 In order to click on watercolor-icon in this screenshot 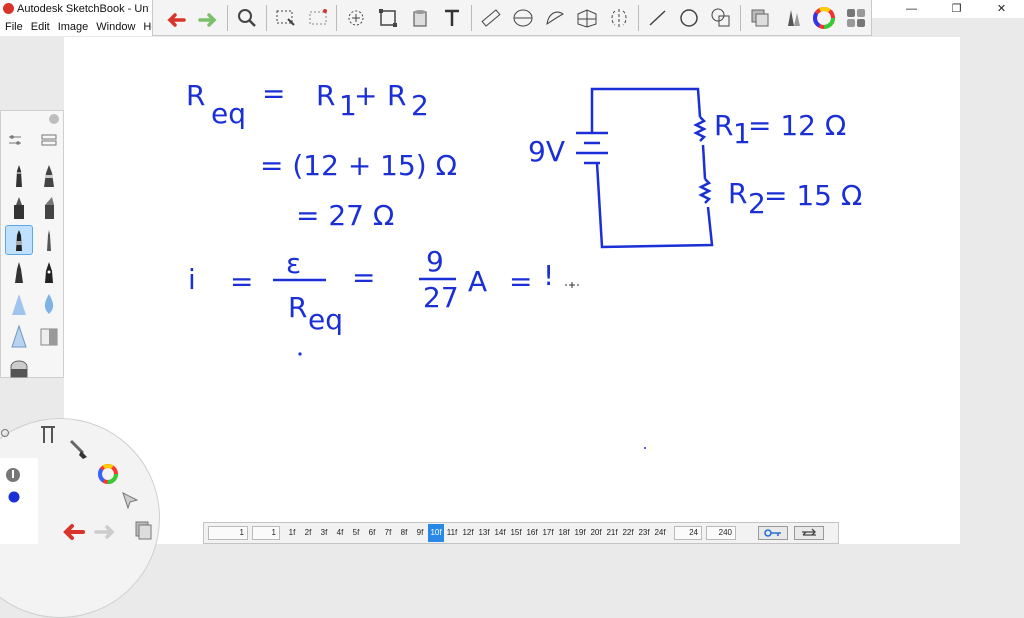, I will do `click(49, 304)`.